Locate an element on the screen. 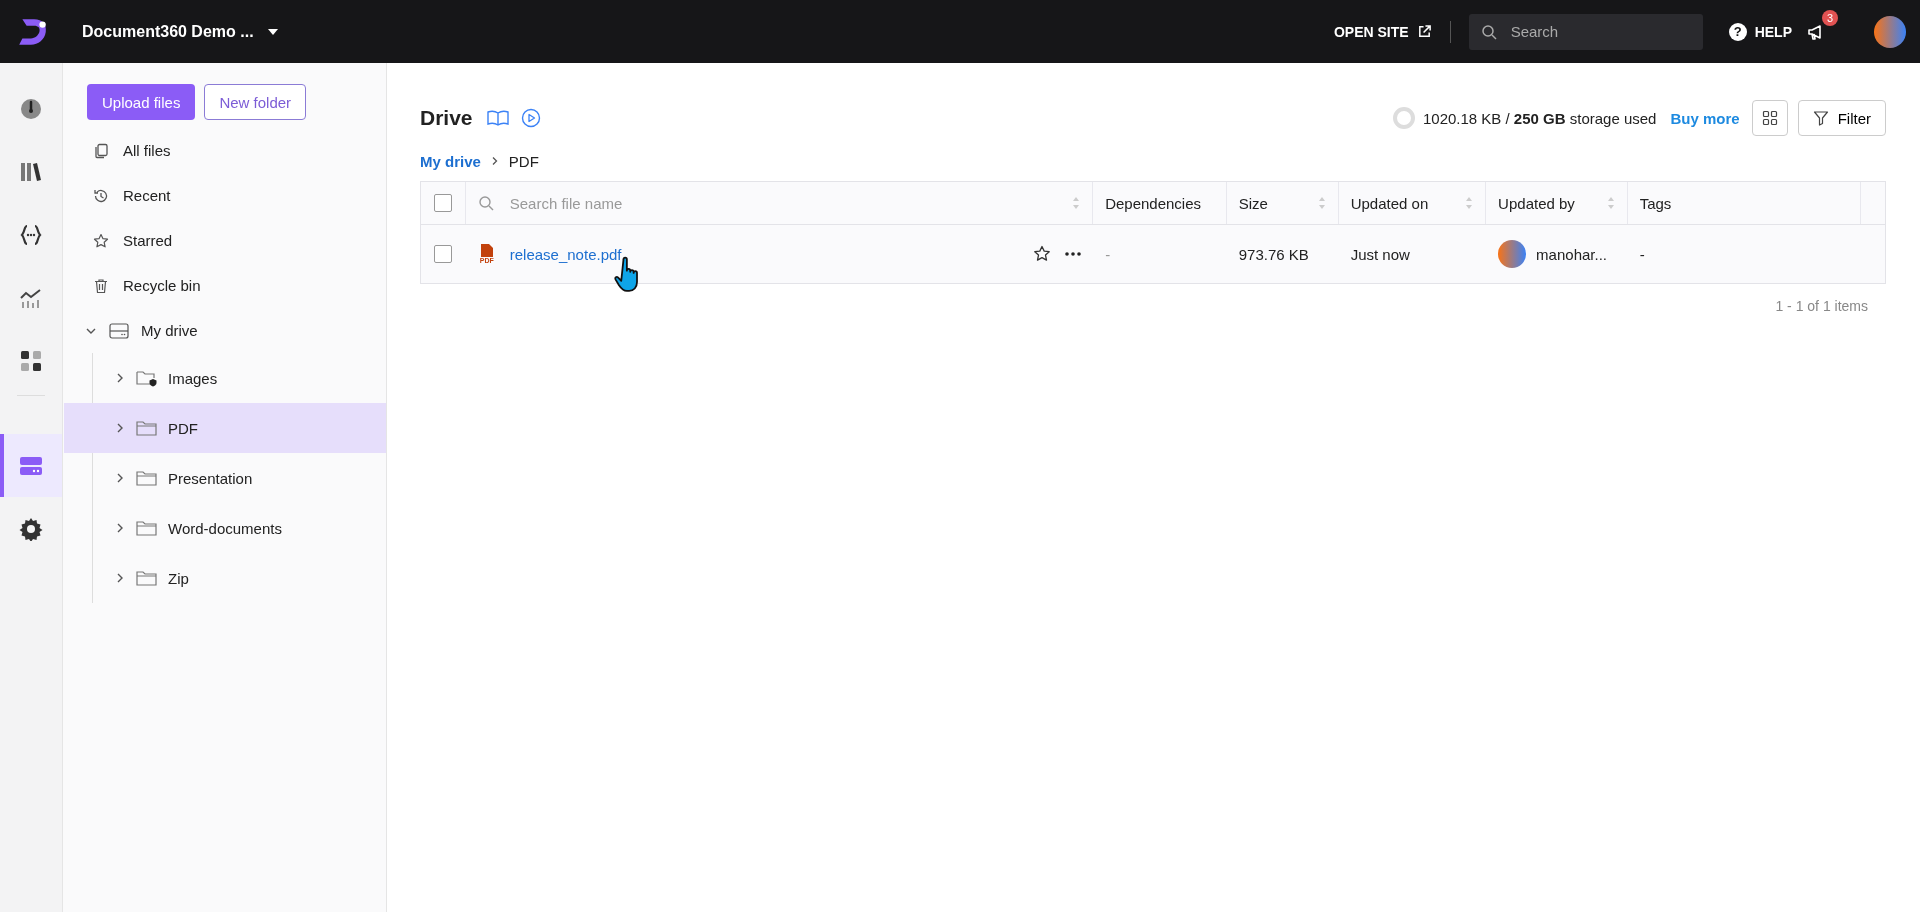 This screenshot has width=1920, height=912. page-title: Drive is located at coordinates (446, 118).